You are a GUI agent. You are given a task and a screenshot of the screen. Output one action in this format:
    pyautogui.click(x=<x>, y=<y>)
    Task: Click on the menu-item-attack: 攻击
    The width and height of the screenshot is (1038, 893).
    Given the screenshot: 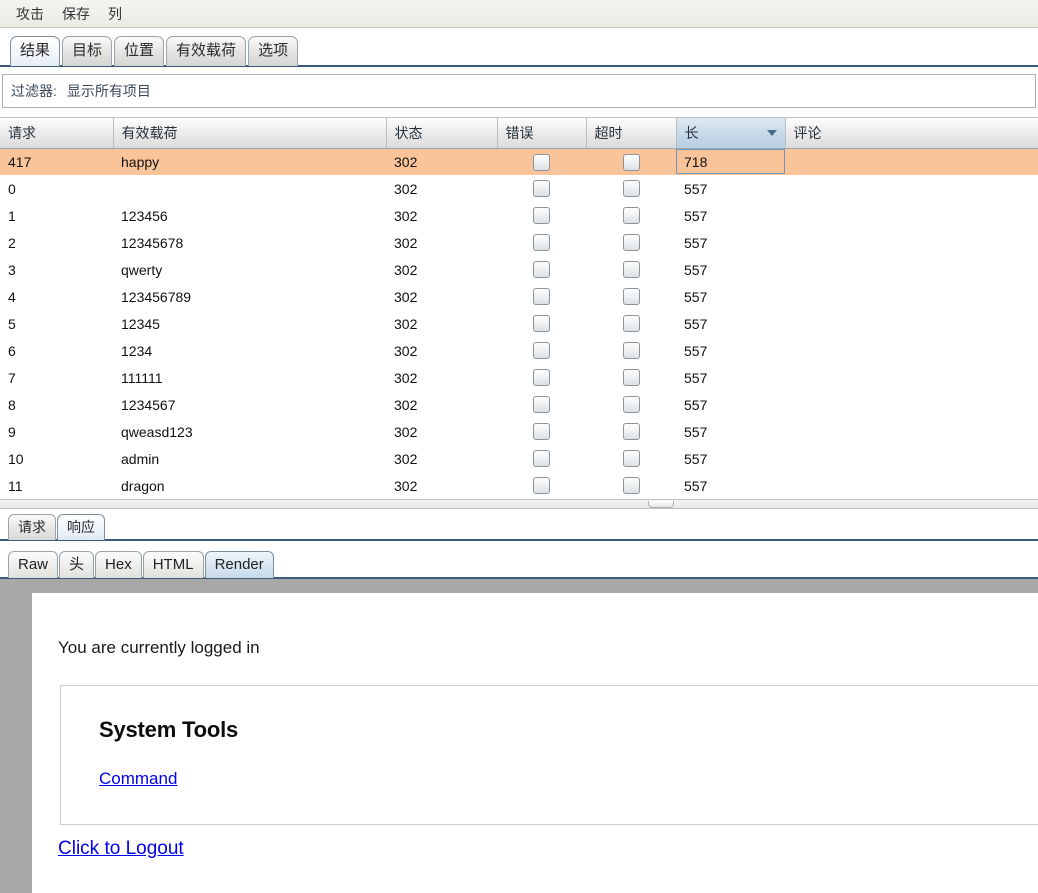 What is the action you would take?
    pyautogui.click(x=30, y=14)
    